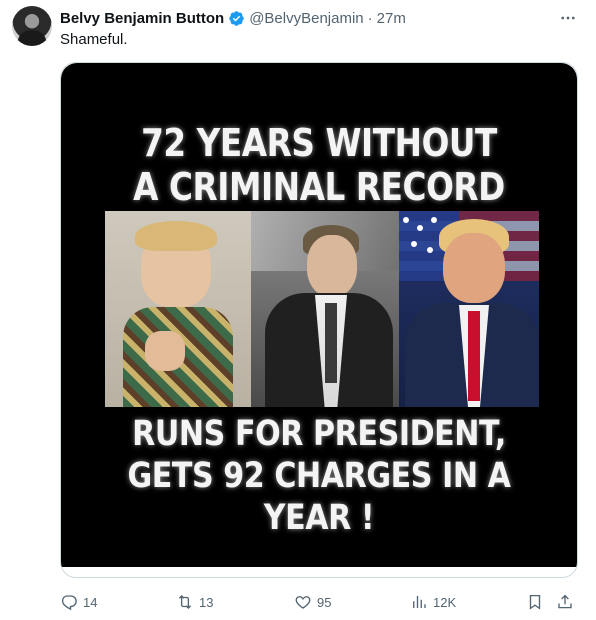  Describe the element at coordinates (94, 39) in the screenshot. I see `tweet-text: Shameful.` at that location.